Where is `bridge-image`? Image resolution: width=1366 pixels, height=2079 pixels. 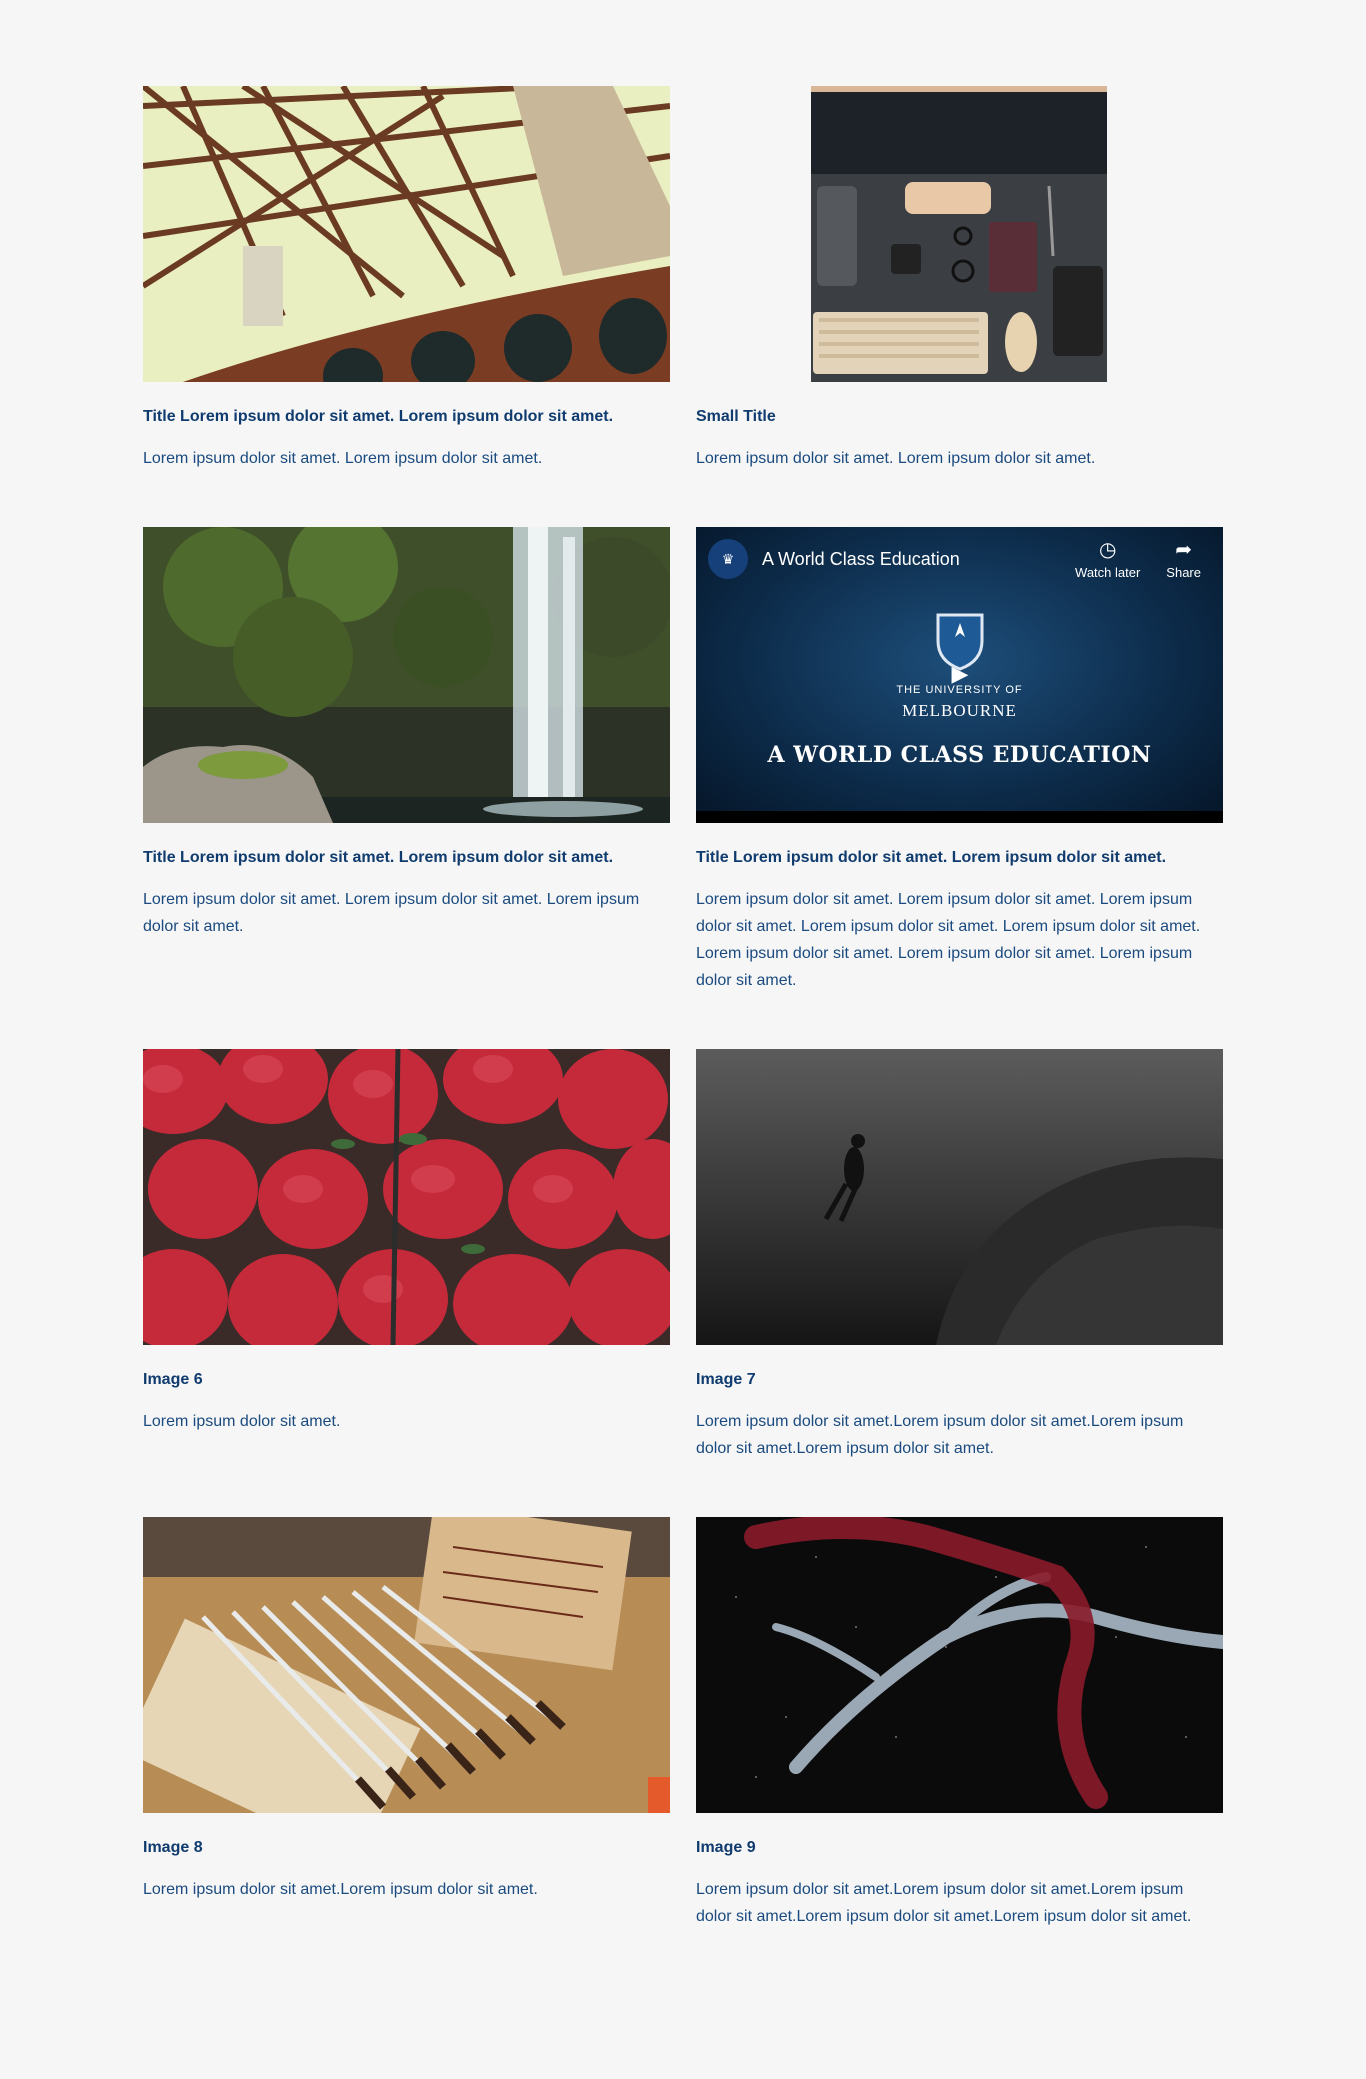
bridge-image is located at coordinates (406, 234).